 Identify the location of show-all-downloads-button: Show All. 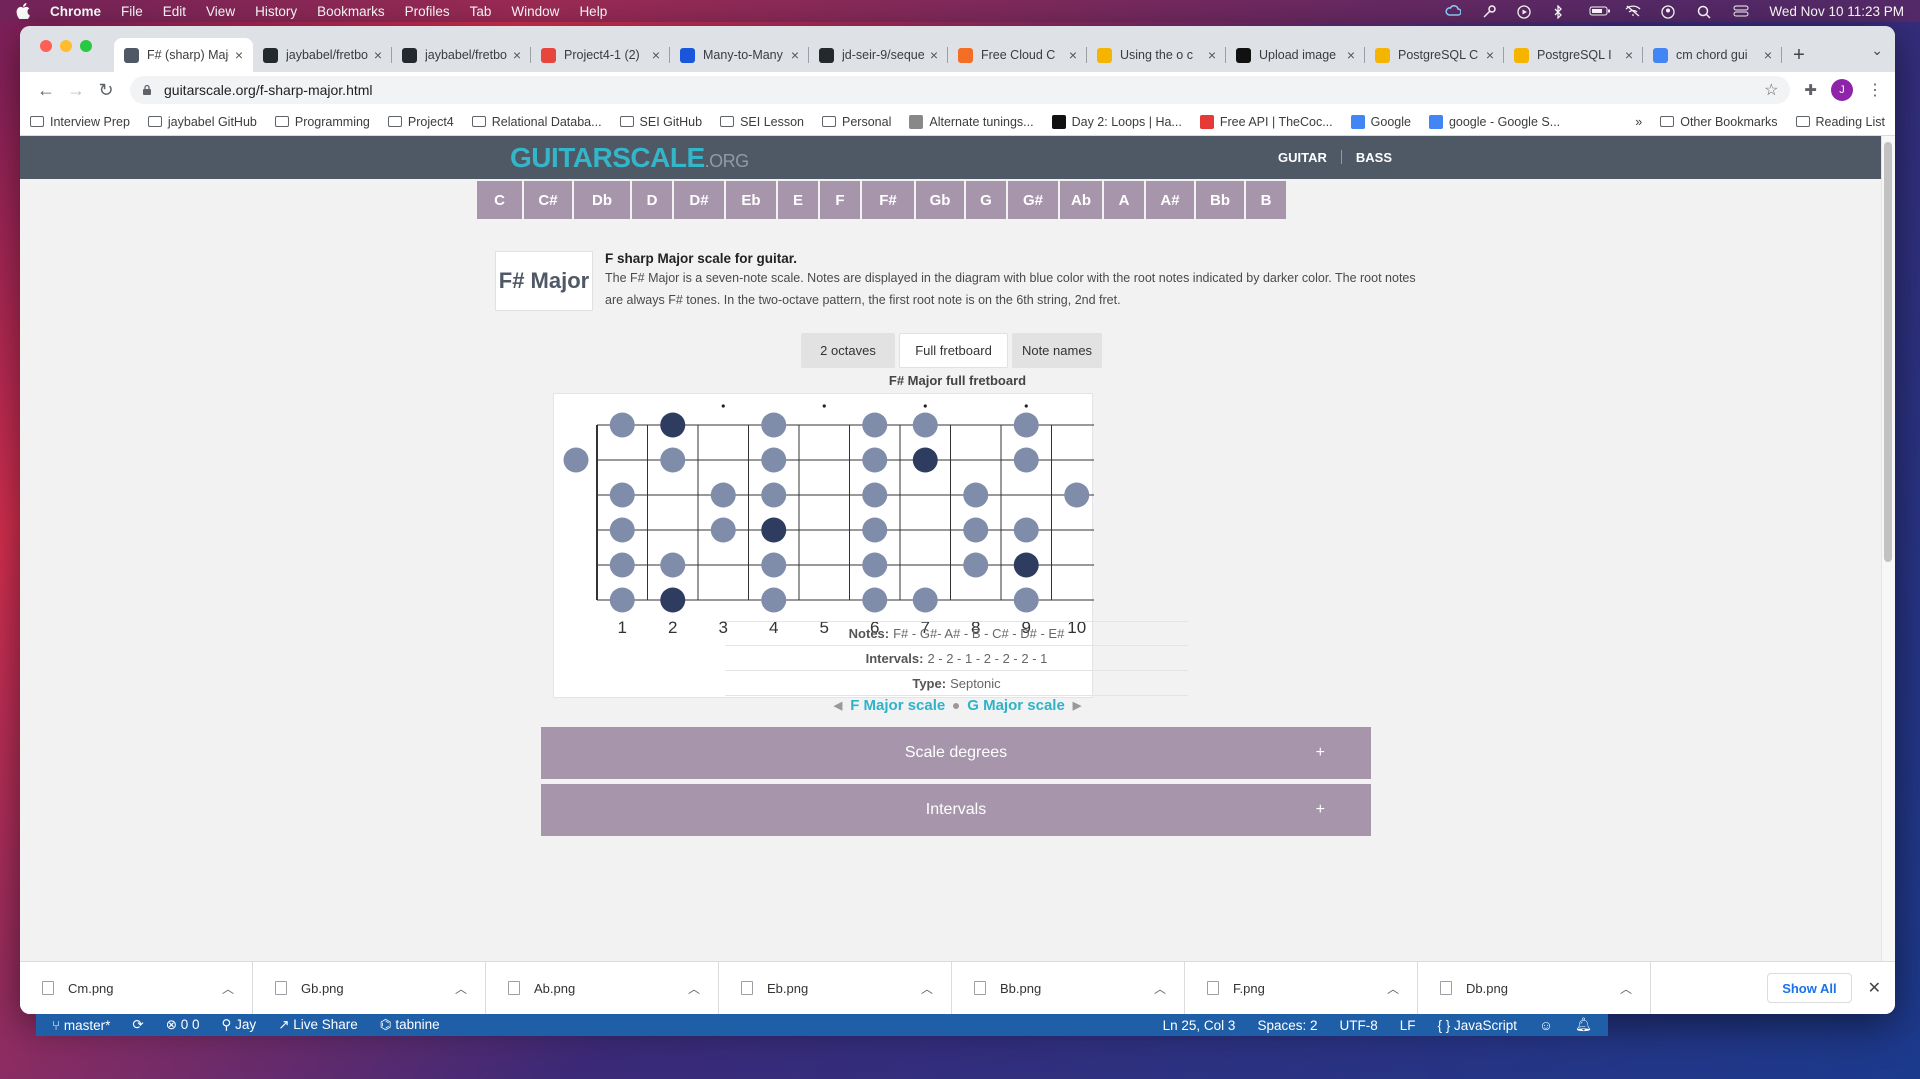
(1809, 988).